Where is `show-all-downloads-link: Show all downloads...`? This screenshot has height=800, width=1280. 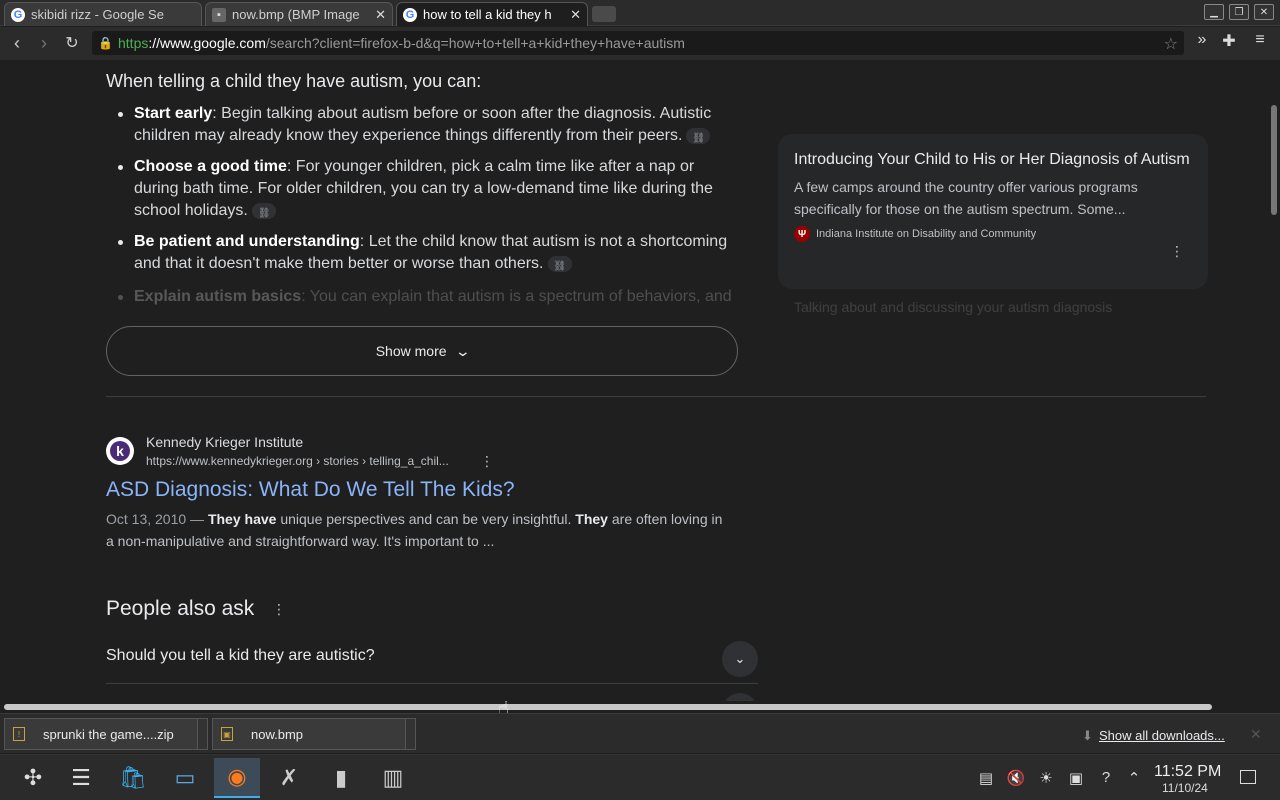 show-all-downloads-link: Show all downloads... is located at coordinates (1162, 735).